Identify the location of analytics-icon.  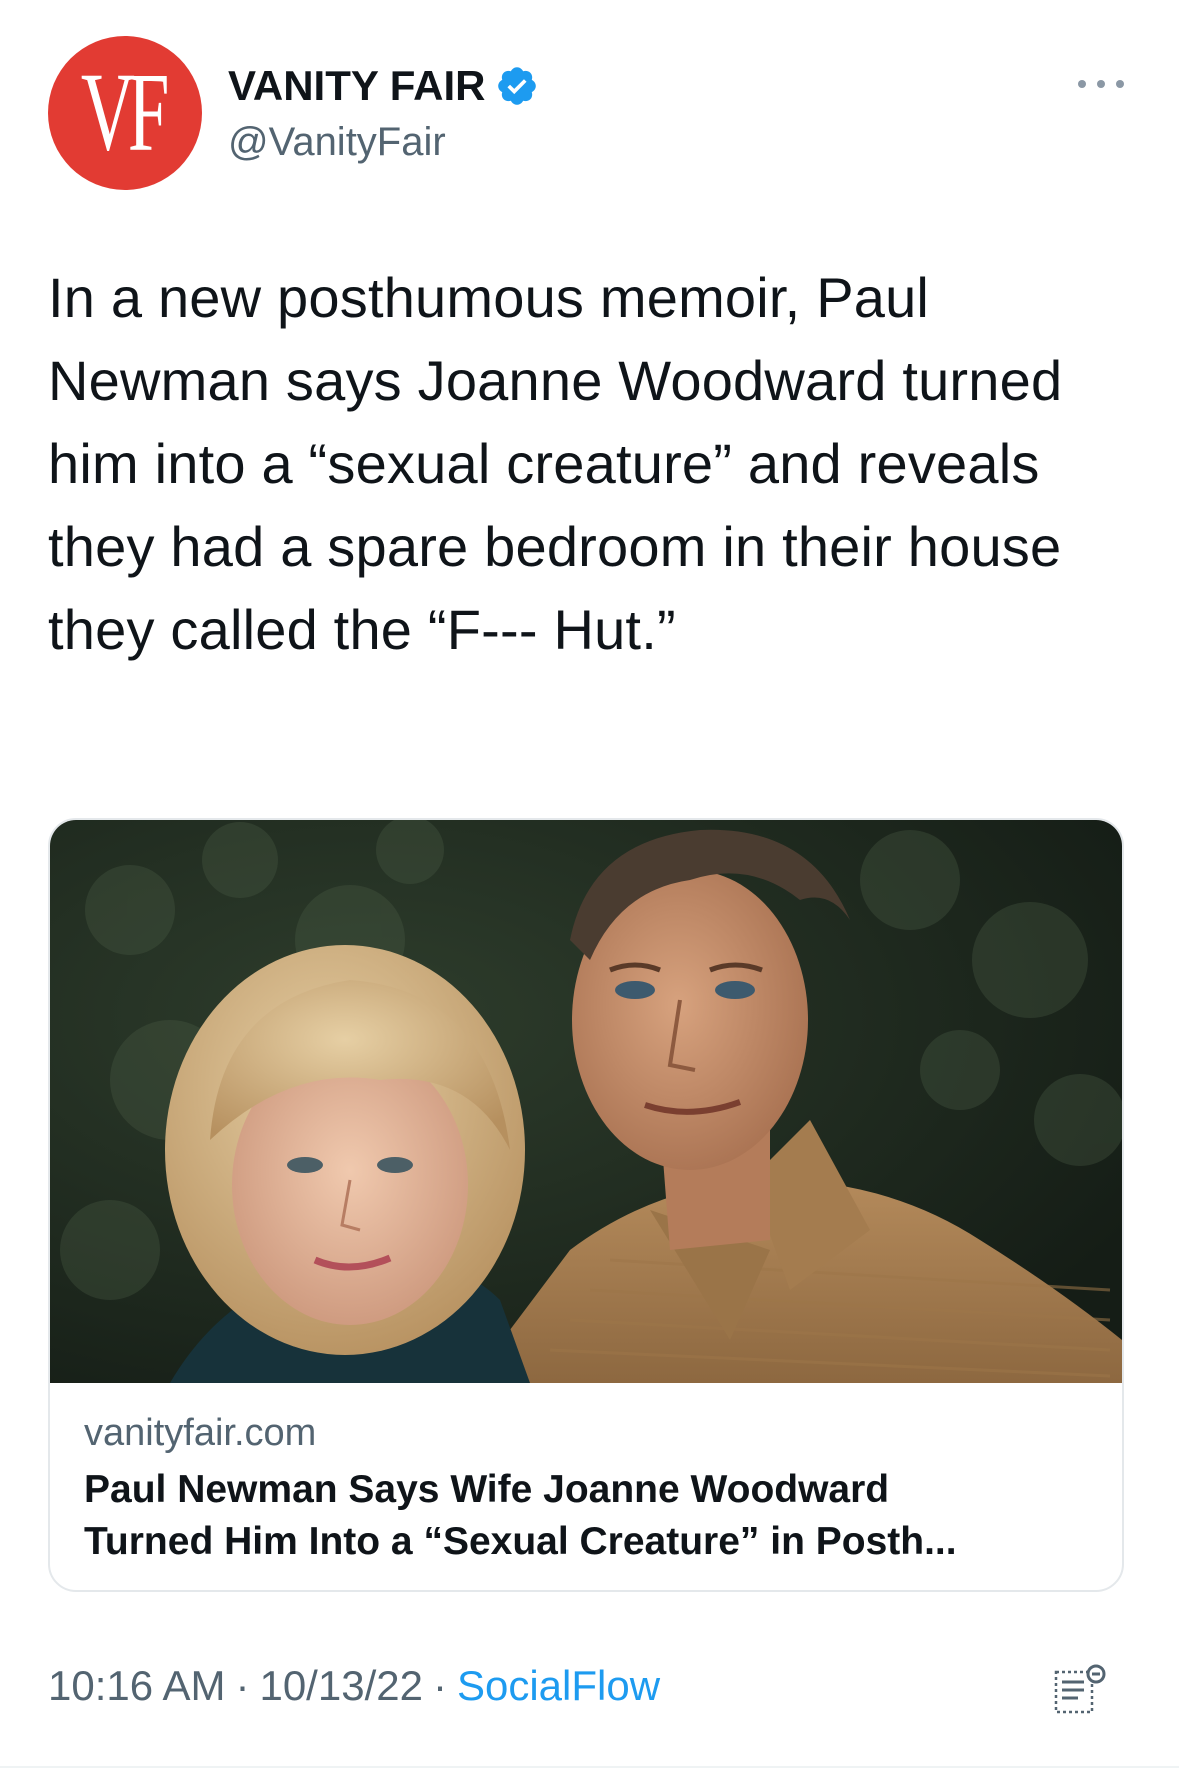
(1080, 1690).